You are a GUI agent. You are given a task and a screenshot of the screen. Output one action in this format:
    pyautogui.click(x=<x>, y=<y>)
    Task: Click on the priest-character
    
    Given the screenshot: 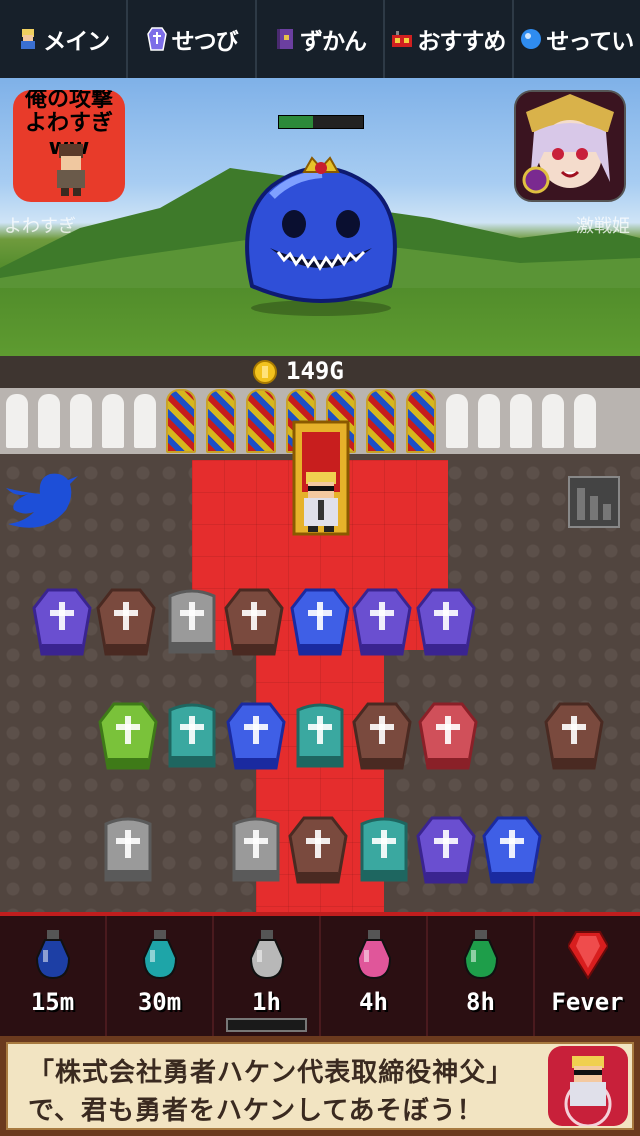 What is the action you would take?
    pyautogui.click(x=321, y=502)
    